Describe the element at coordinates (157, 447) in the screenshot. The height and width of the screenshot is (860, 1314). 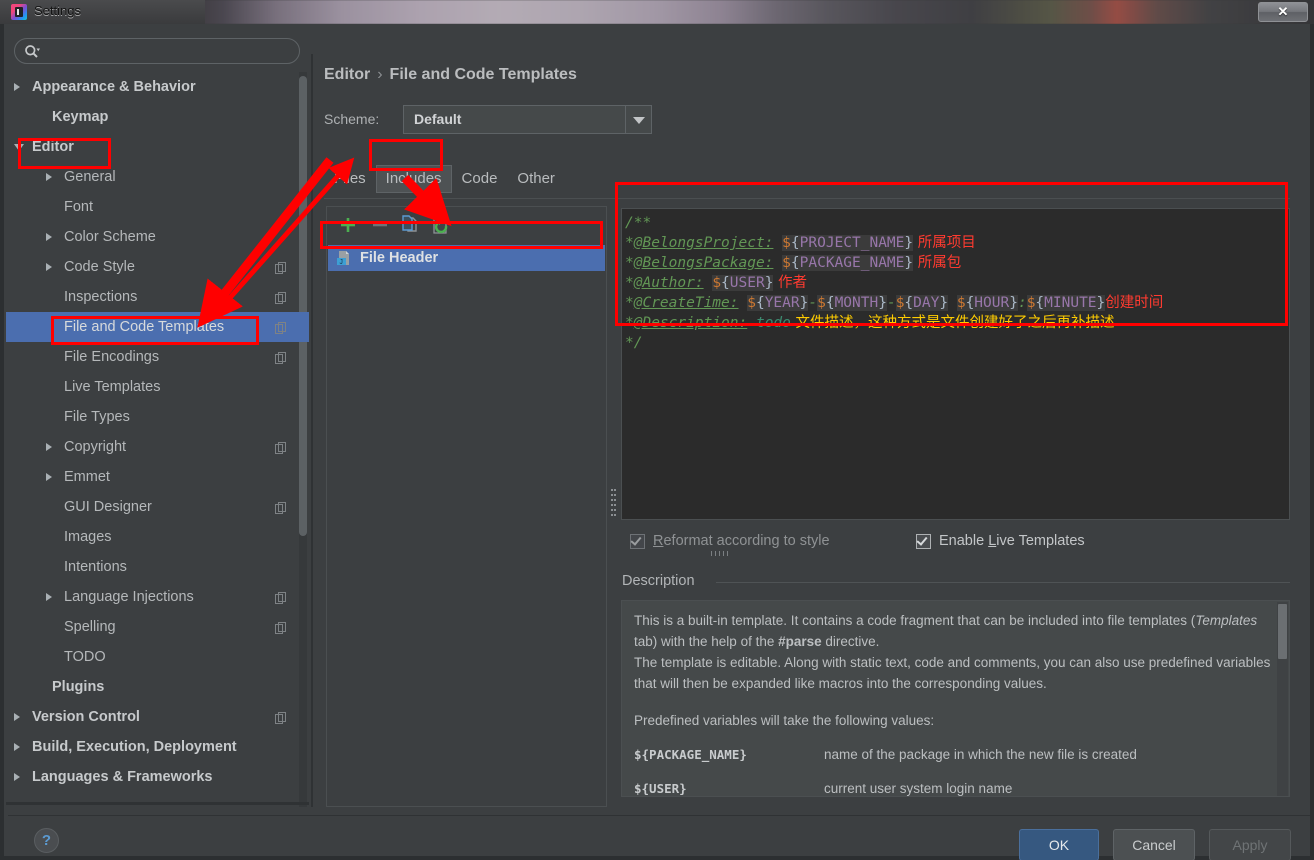
I see `sidebar-item-copyright: Copyright` at that location.